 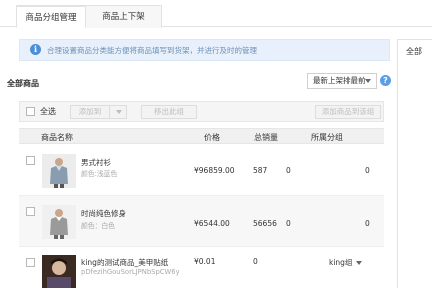 What do you see at coordinates (124, 16) in the screenshot?
I see `tab-shelf-management: 商品上下架` at bounding box center [124, 16].